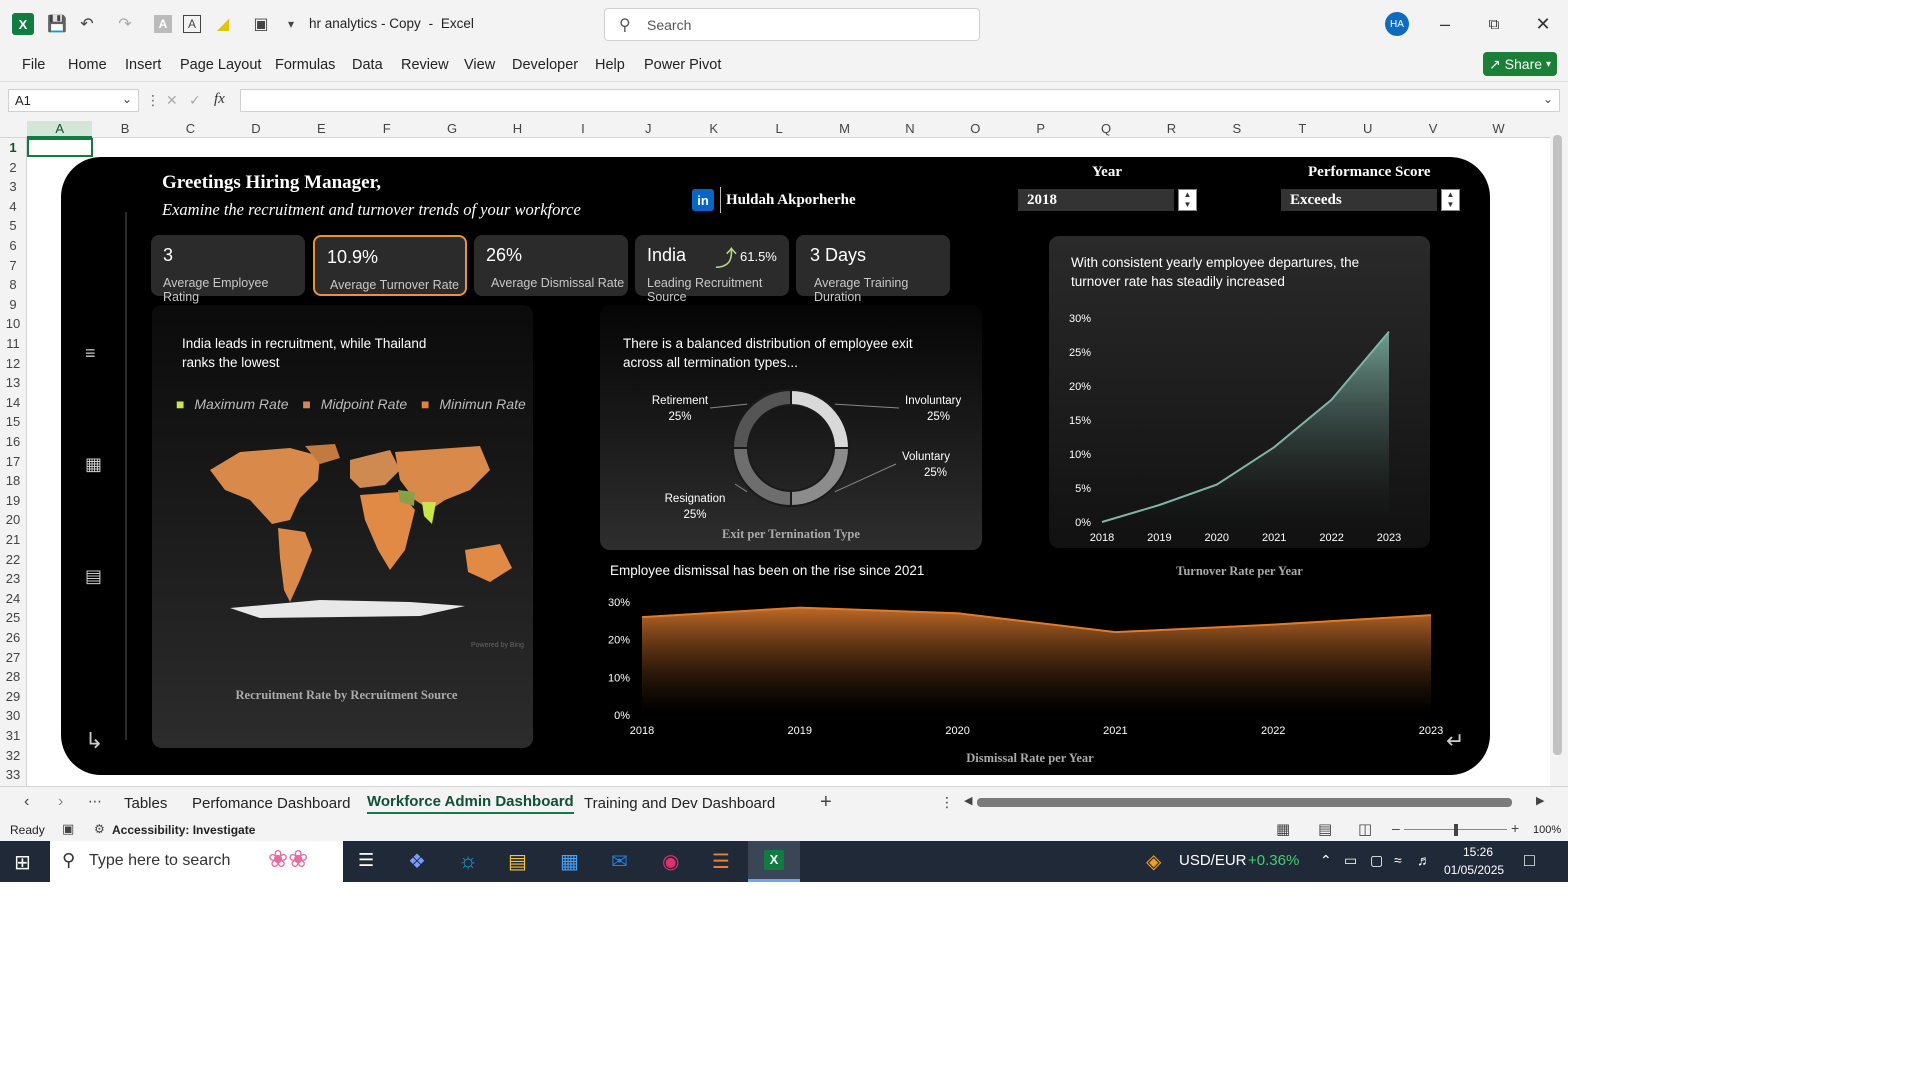 The height and width of the screenshot is (1080, 1920). I want to click on row-header: 1, so click(13, 147).